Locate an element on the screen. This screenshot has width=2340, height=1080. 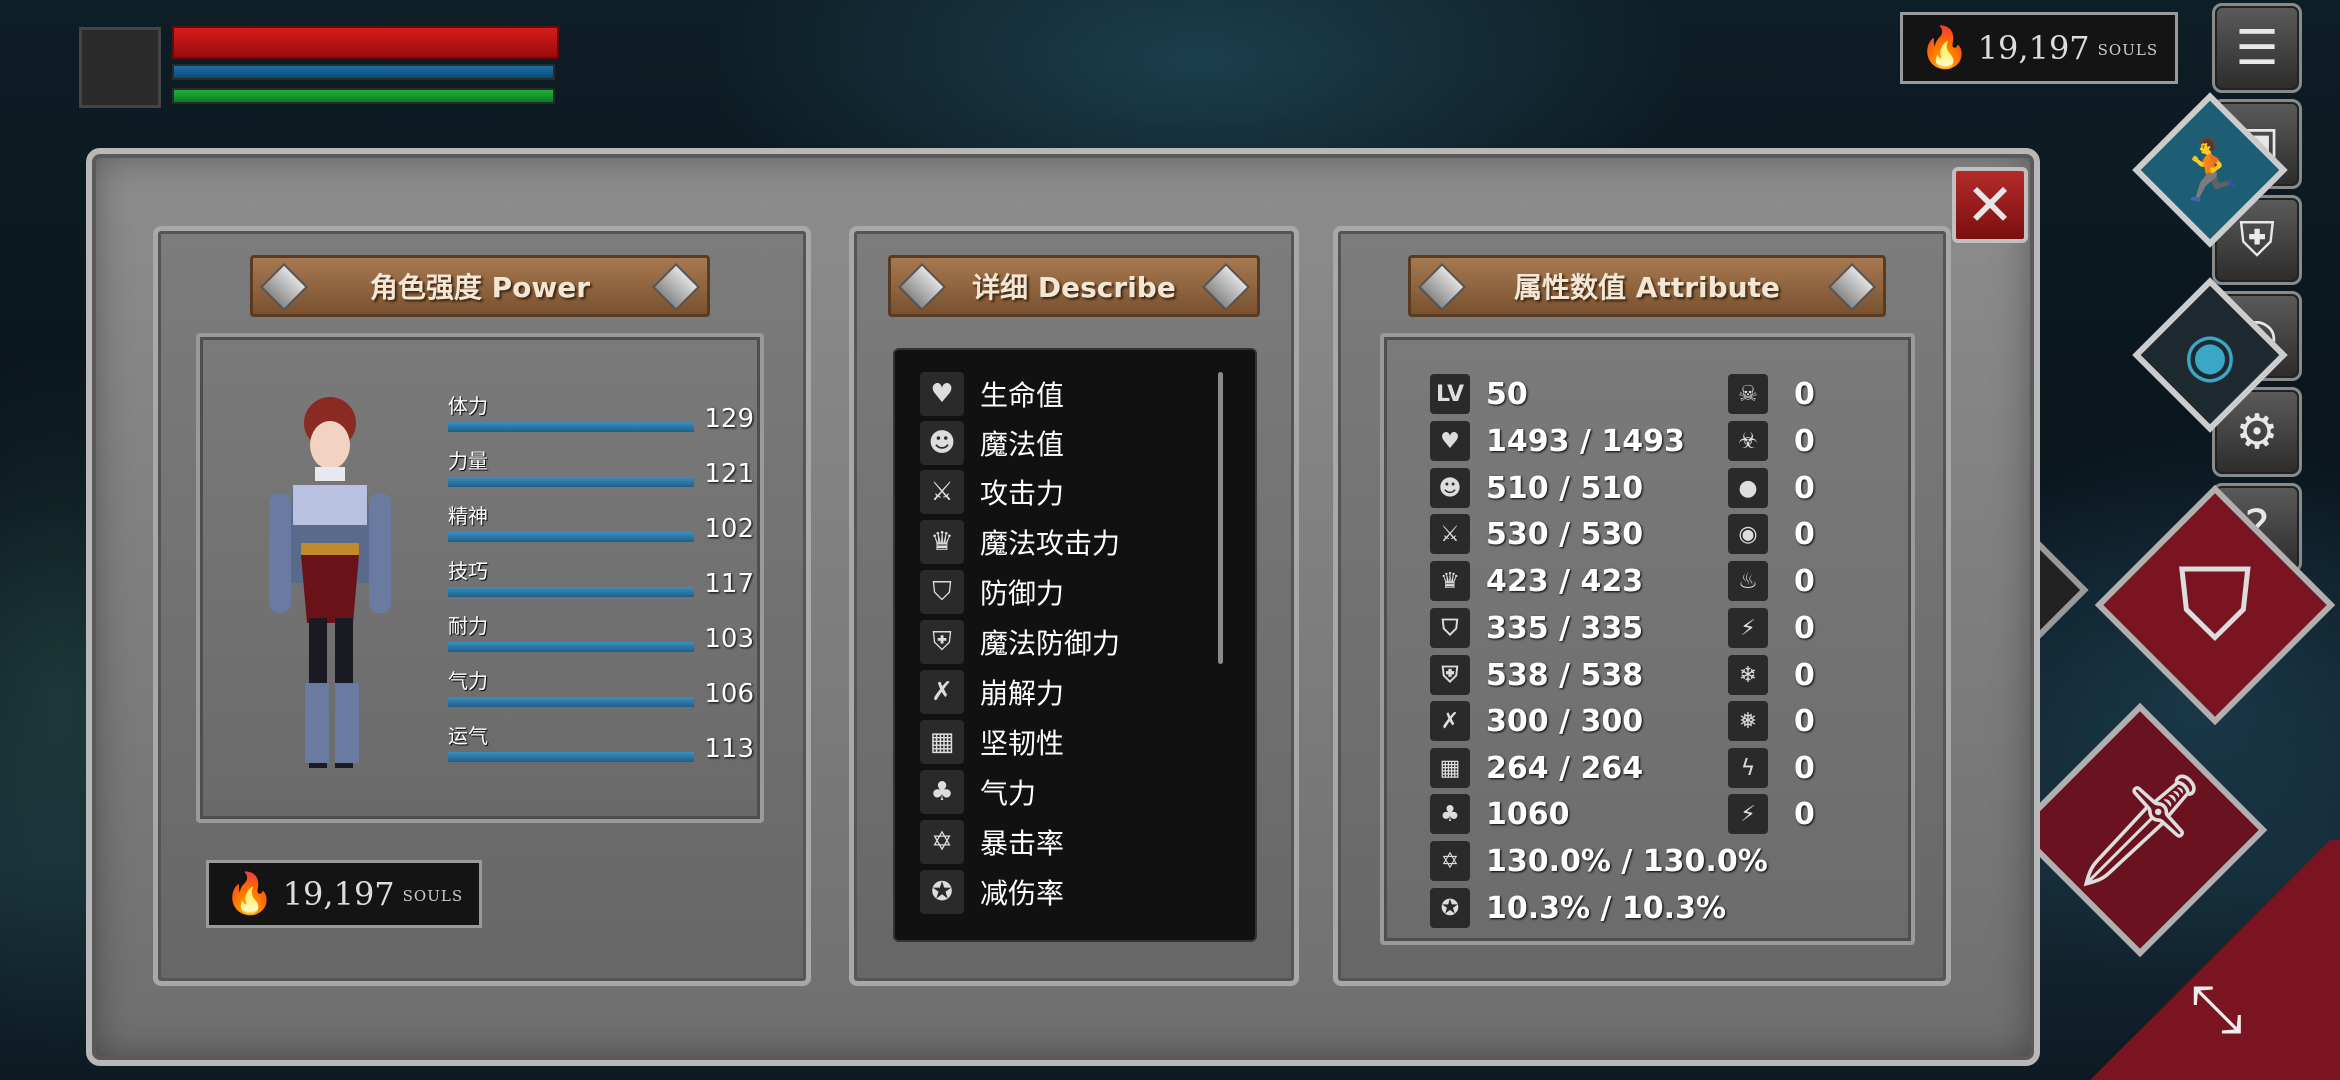
skull-icon: ☠ is located at coordinates (1748, 394).